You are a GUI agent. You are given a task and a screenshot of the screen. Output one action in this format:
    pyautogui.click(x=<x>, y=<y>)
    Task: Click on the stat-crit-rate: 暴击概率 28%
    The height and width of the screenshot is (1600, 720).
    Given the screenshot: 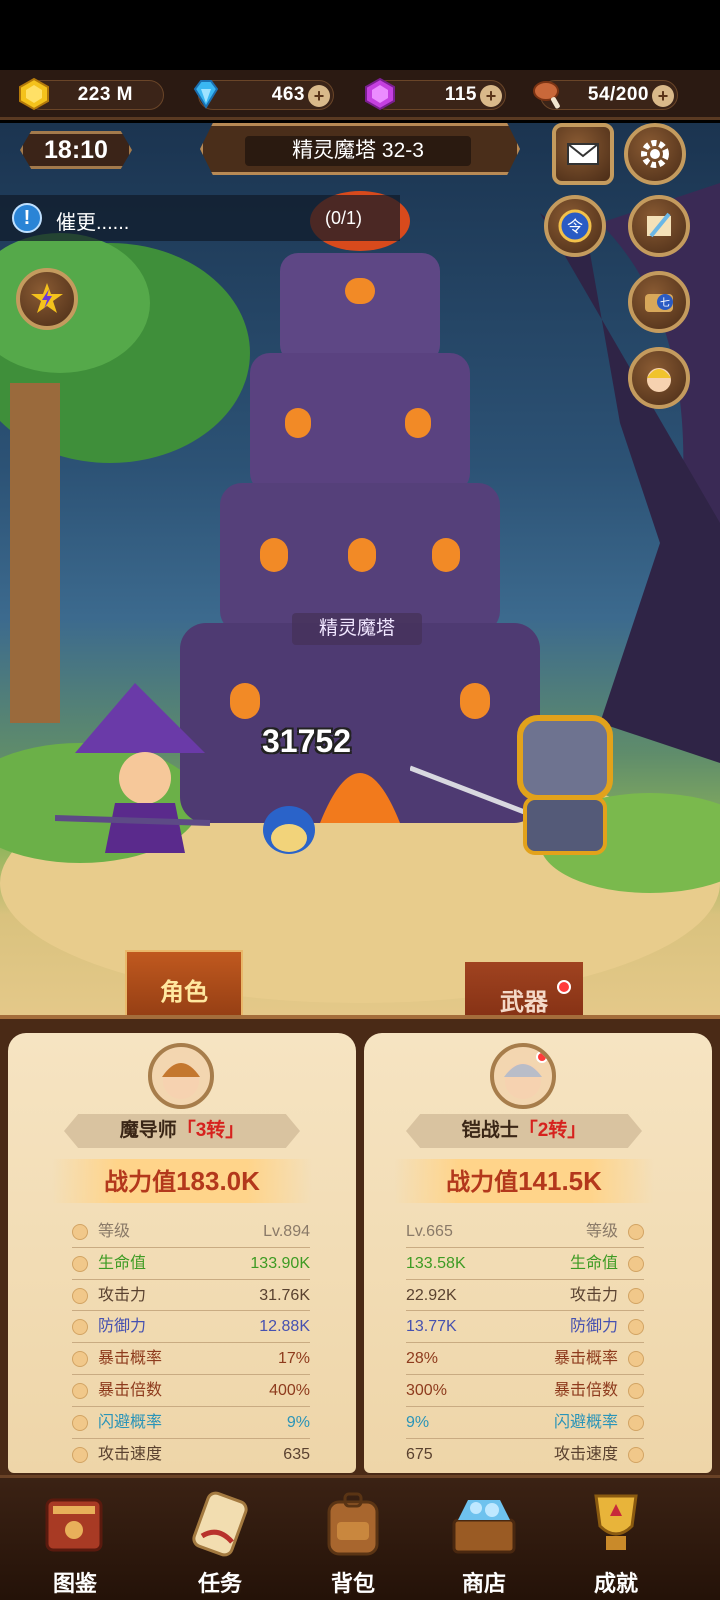 What is the action you would take?
    pyautogui.click(x=525, y=1359)
    